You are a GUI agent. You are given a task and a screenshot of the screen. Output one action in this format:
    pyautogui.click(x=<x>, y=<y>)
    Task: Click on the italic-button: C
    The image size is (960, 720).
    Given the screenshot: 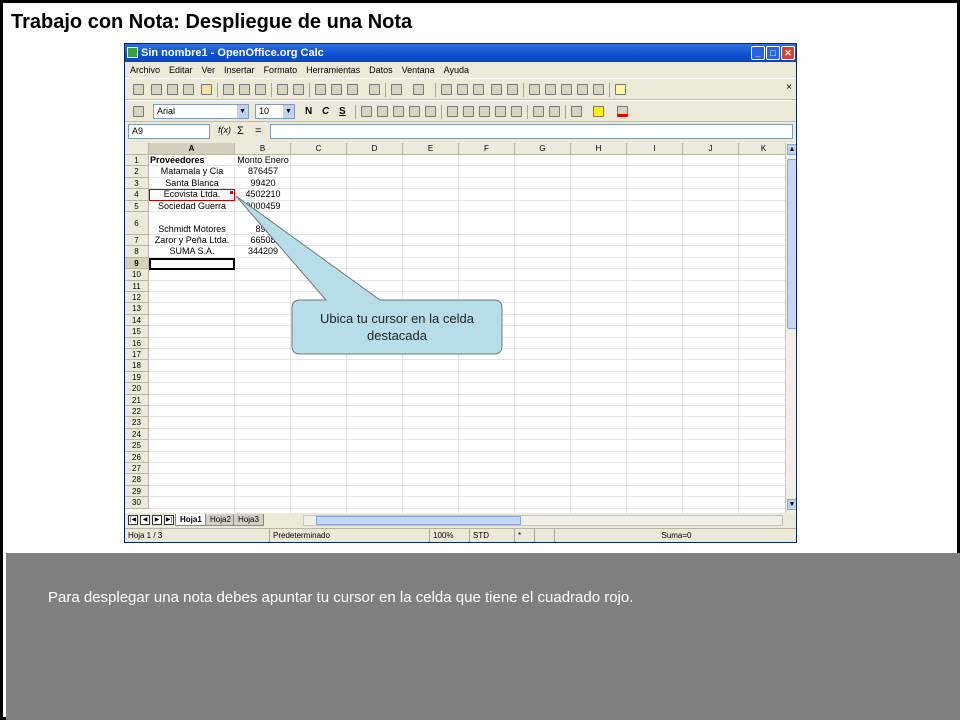 What is the action you would take?
    pyautogui.click(x=325, y=111)
    